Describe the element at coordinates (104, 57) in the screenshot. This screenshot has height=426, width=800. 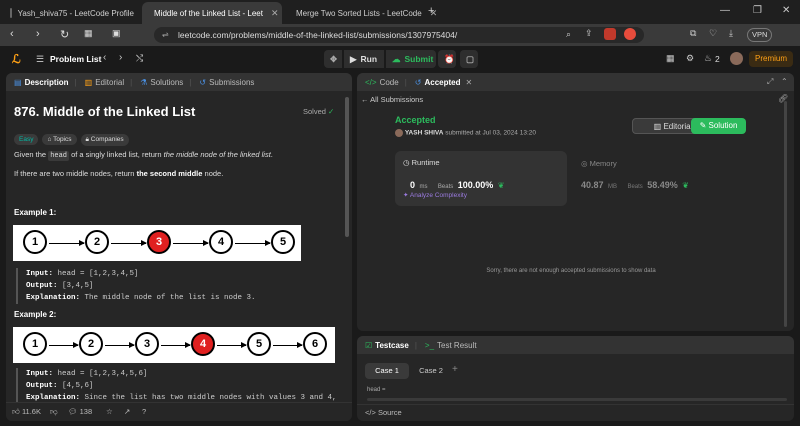
I see `prev-problem-icon: ‹` at that location.